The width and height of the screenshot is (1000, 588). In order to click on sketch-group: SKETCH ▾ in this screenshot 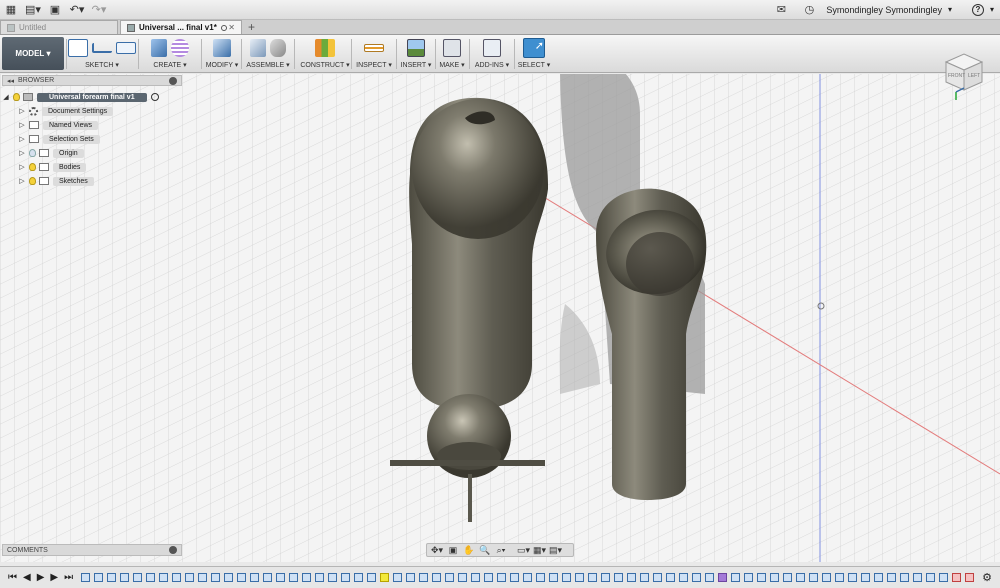, I will do `click(102, 54)`.